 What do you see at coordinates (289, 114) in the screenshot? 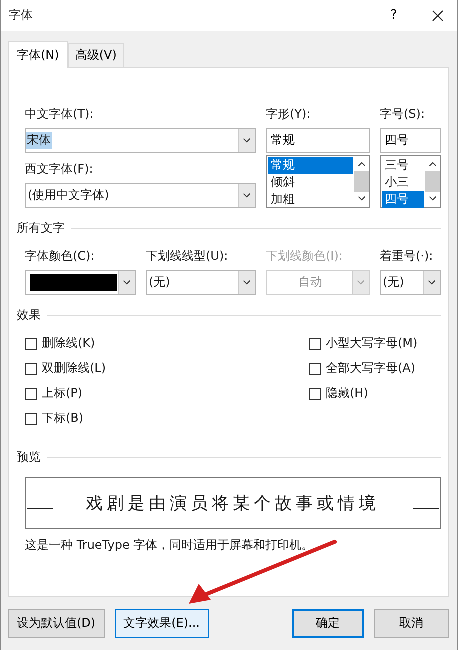
I see `field-label: 字形(Y):` at bounding box center [289, 114].